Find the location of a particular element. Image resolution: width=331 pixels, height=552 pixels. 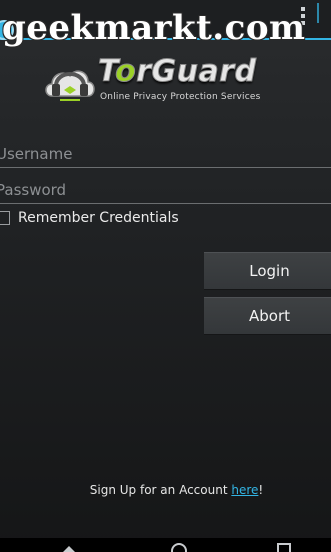

username-input is located at coordinates (165, 154).